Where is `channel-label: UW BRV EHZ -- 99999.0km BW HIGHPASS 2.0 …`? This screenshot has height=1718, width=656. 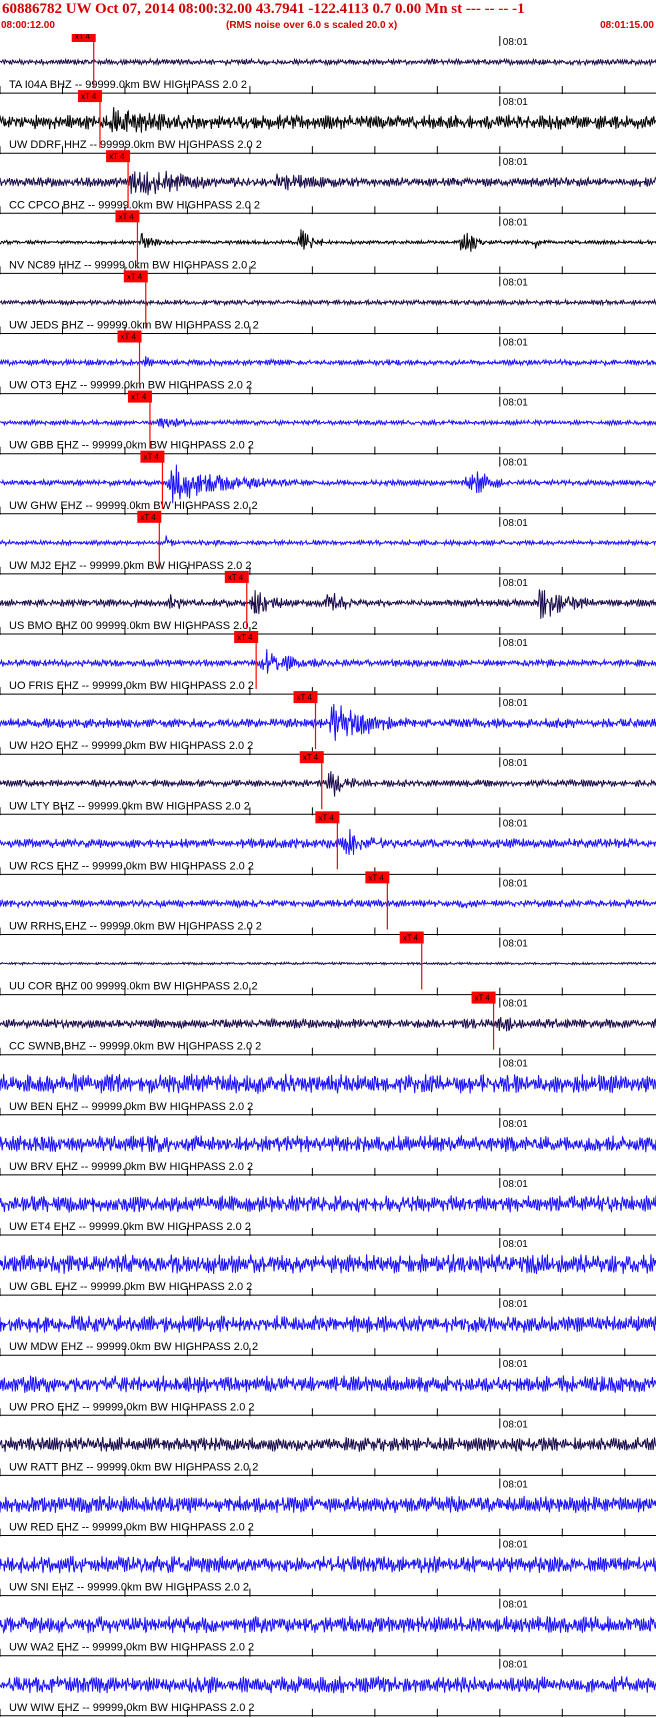 channel-label: UW BRV EHZ -- 99999.0km BW HIGHPASS 2.0 … is located at coordinates (131, 1167).